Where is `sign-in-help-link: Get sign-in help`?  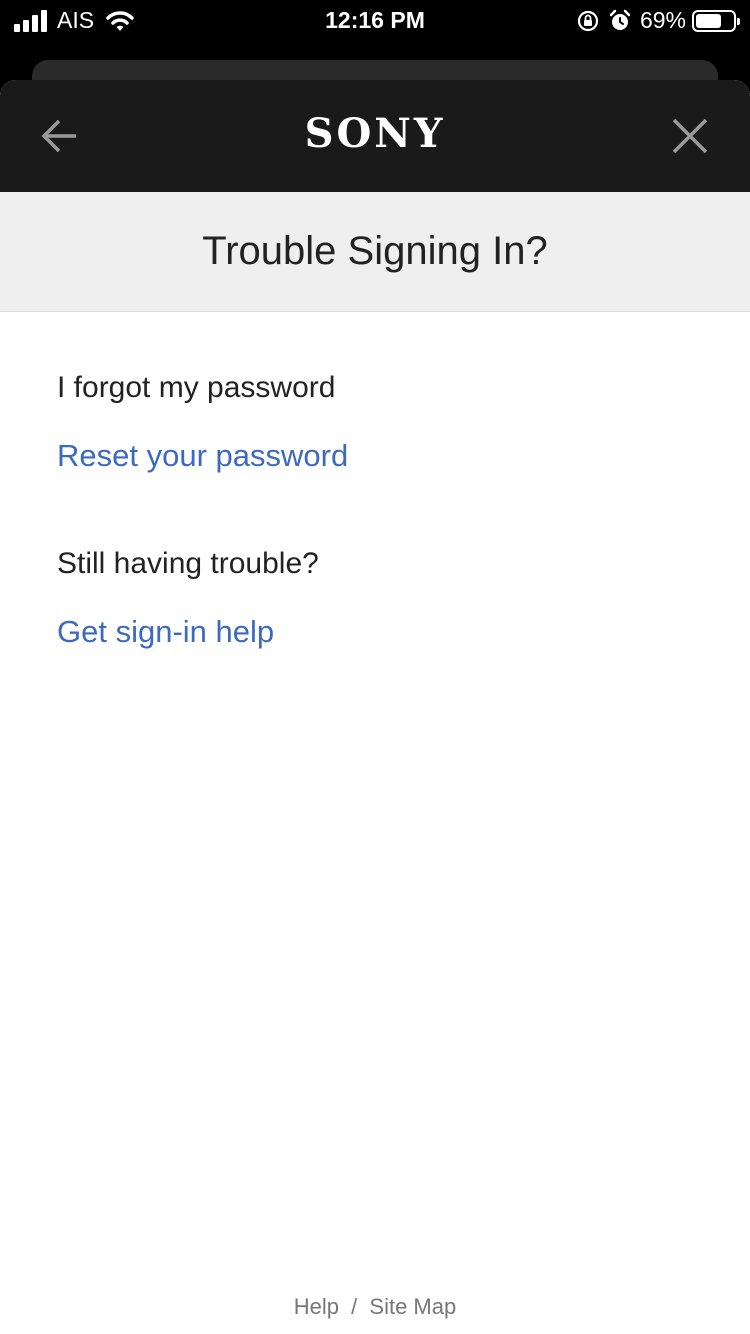 sign-in-help-link: Get sign-in help is located at coordinates (375, 632).